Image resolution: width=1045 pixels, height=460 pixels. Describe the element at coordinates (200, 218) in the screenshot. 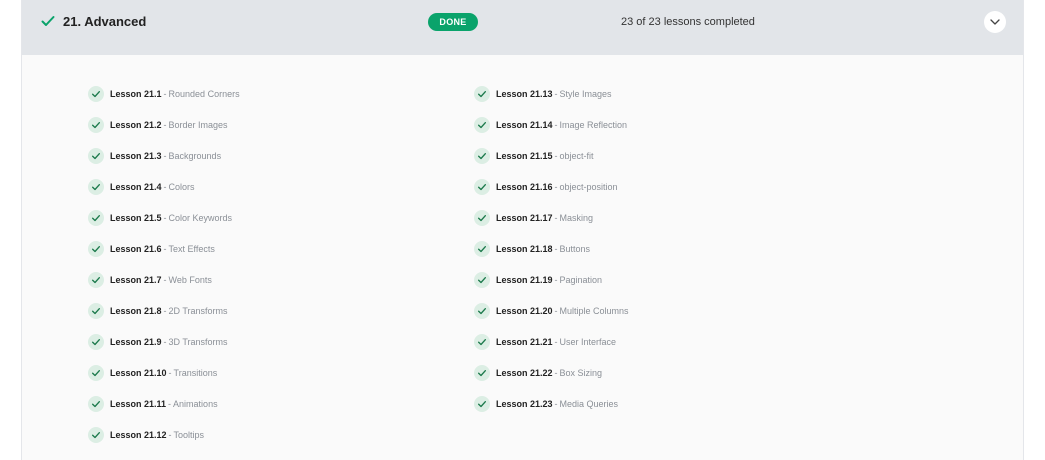

I see `lesson-name: Color Keywords` at that location.